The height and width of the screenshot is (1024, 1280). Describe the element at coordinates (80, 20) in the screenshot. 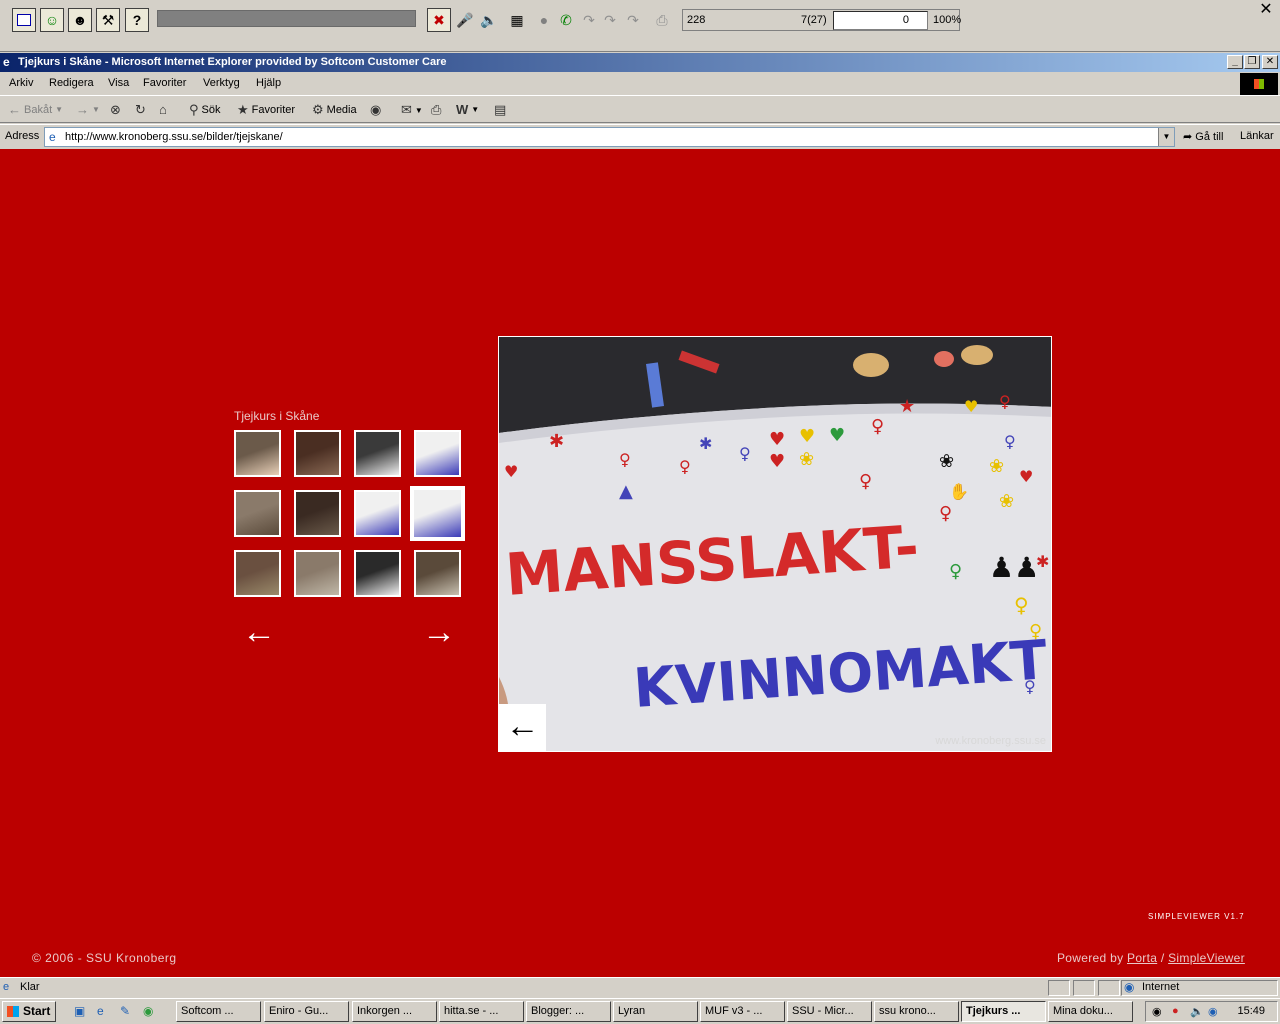

I see `user-settings-icon: ☻` at that location.